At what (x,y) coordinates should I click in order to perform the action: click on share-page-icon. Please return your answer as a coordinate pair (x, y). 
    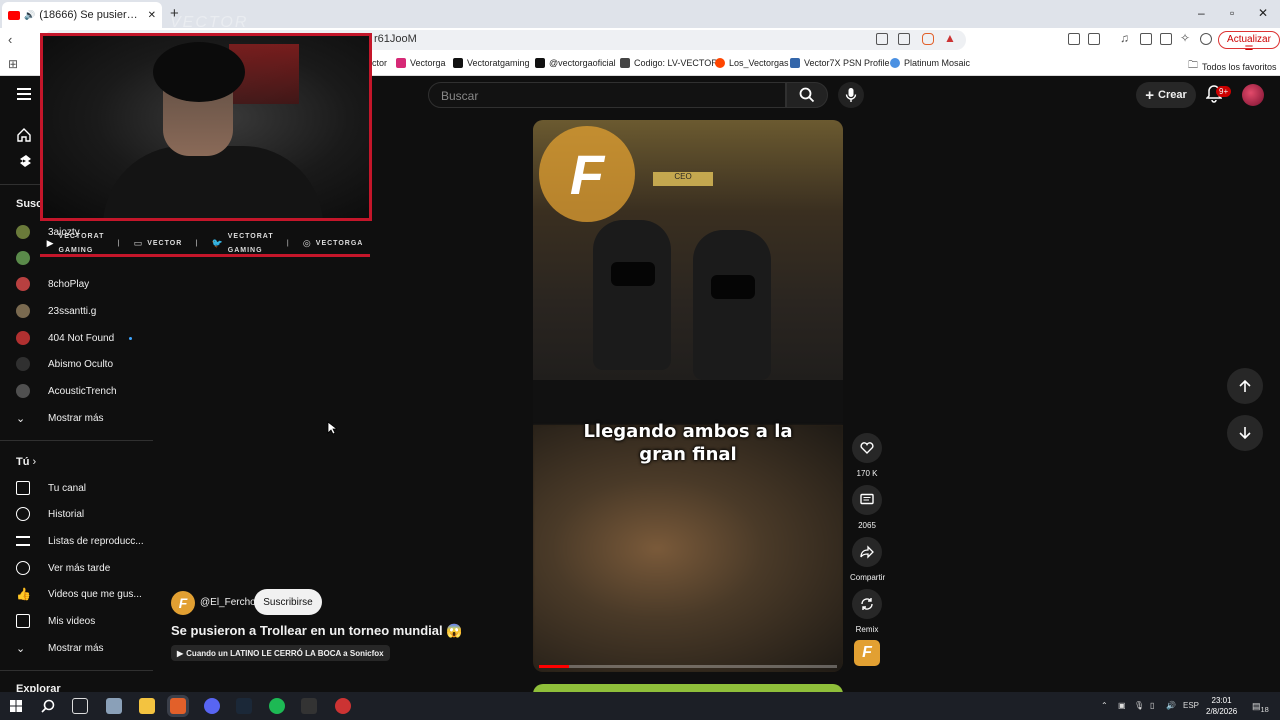
    Looking at the image, I should click on (904, 39).